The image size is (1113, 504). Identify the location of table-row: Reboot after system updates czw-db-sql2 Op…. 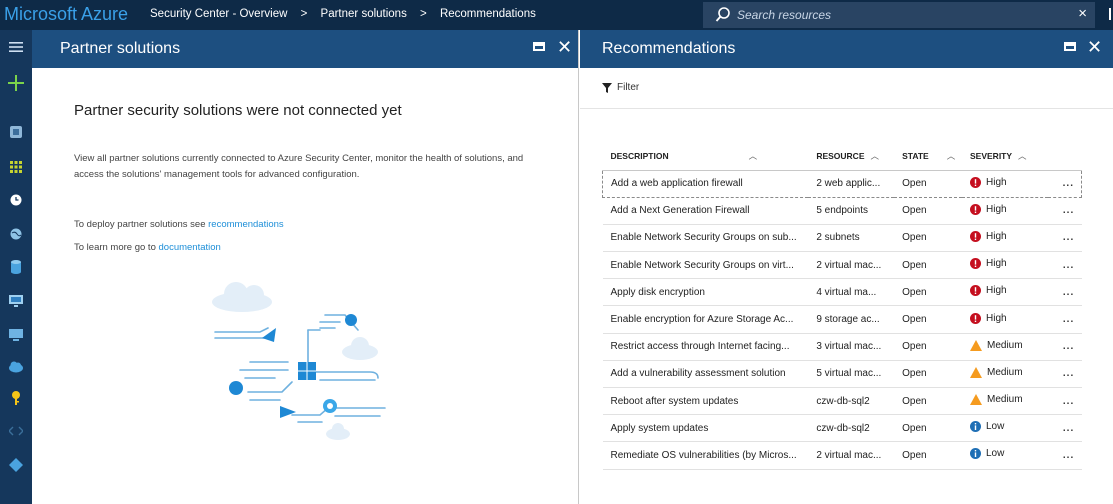
(842, 401).